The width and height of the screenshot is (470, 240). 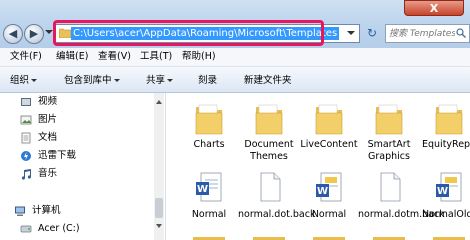 I want to click on address-dropdown-icon, so click(x=351, y=33).